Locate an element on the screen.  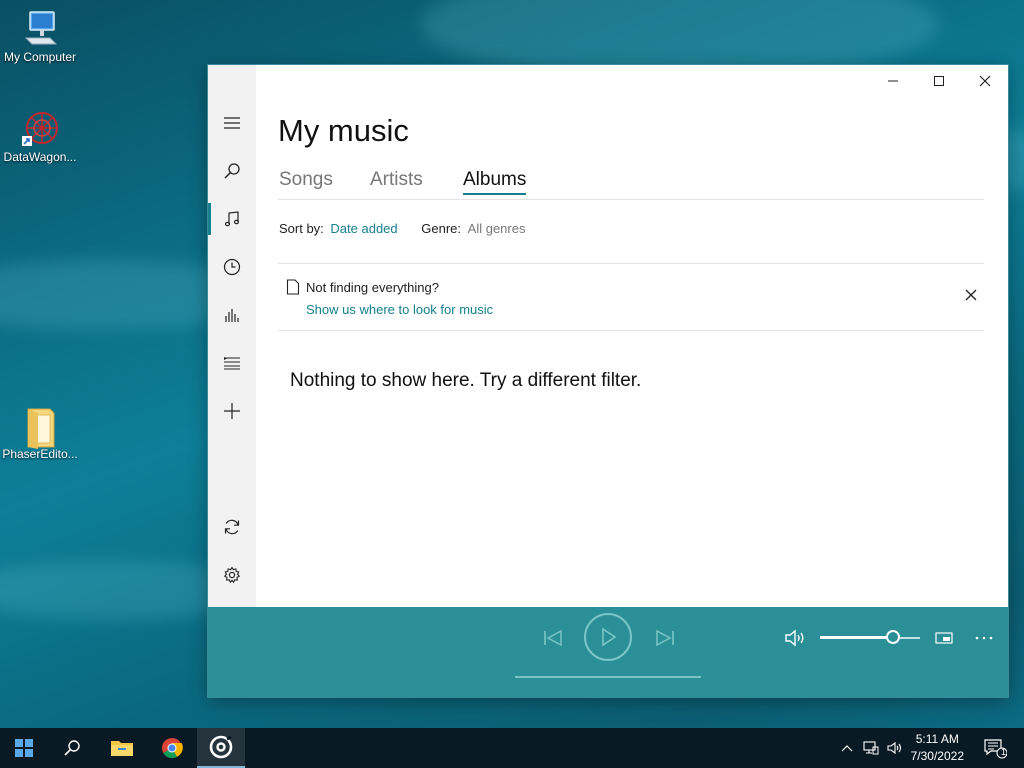
mini-view-button is located at coordinates (944, 638).